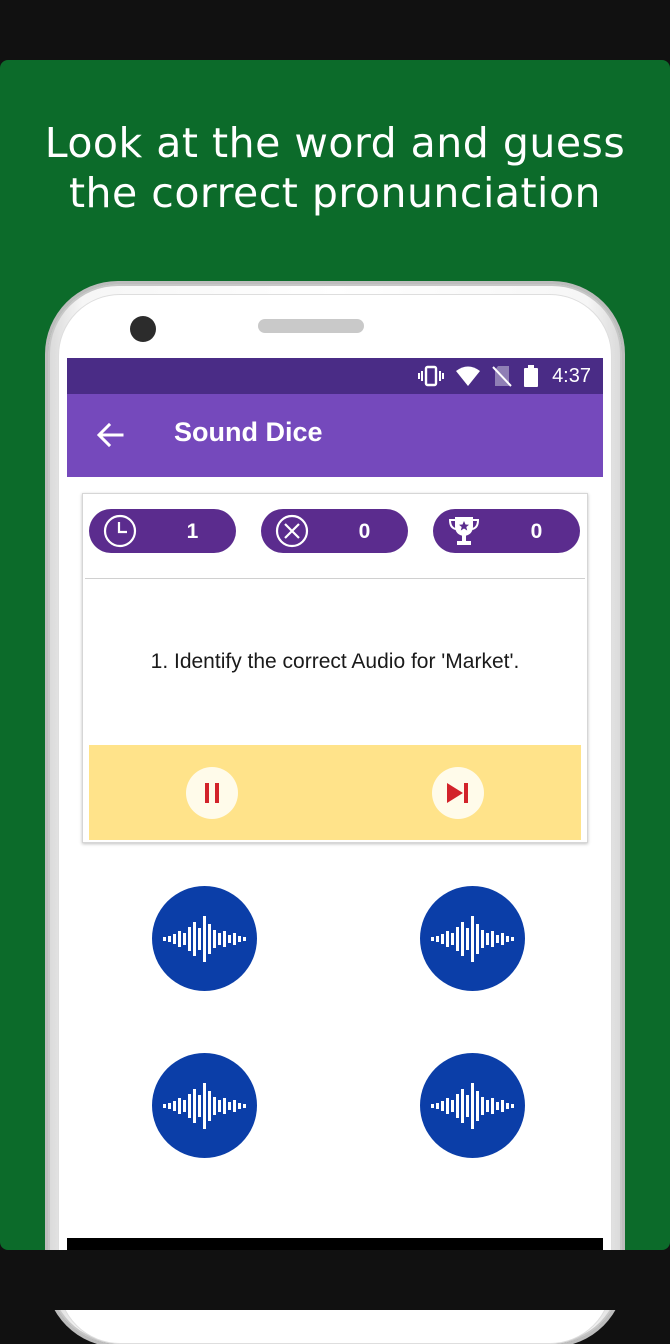 Image resolution: width=670 pixels, height=1344 pixels. I want to click on timer-value: 1, so click(192, 531).